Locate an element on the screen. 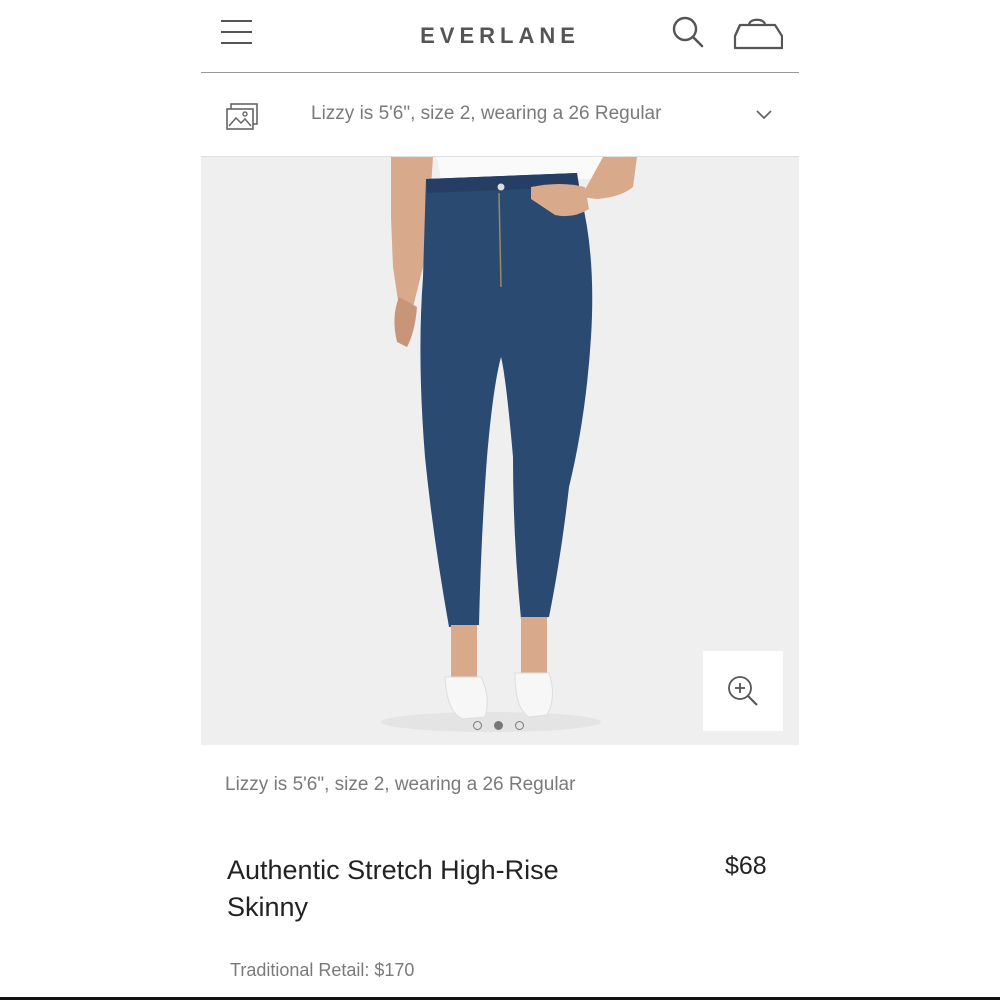 The width and height of the screenshot is (1000, 1000). zoom-in-icon is located at coordinates (743, 691).